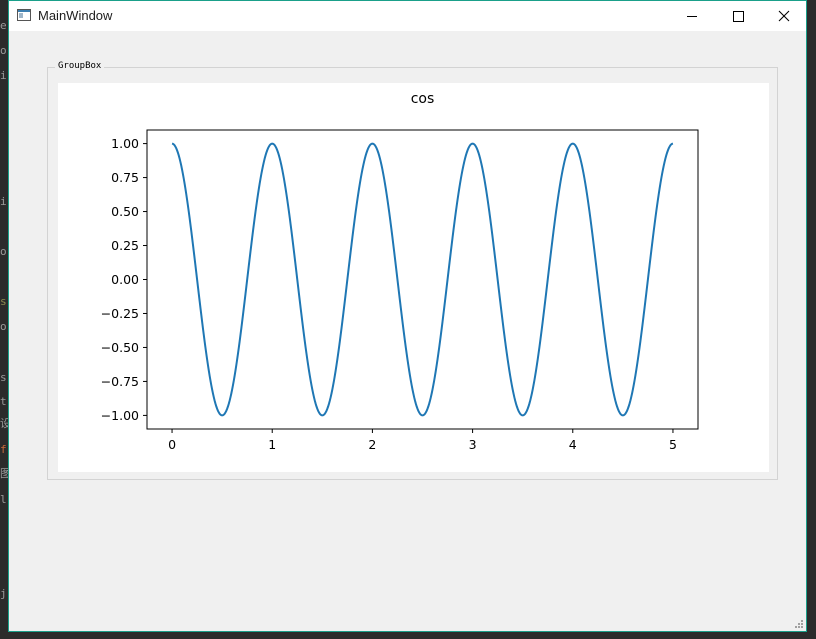  Describe the element at coordinates (573, 444) in the screenshot. I see `x-tick-label: 4` at that location.